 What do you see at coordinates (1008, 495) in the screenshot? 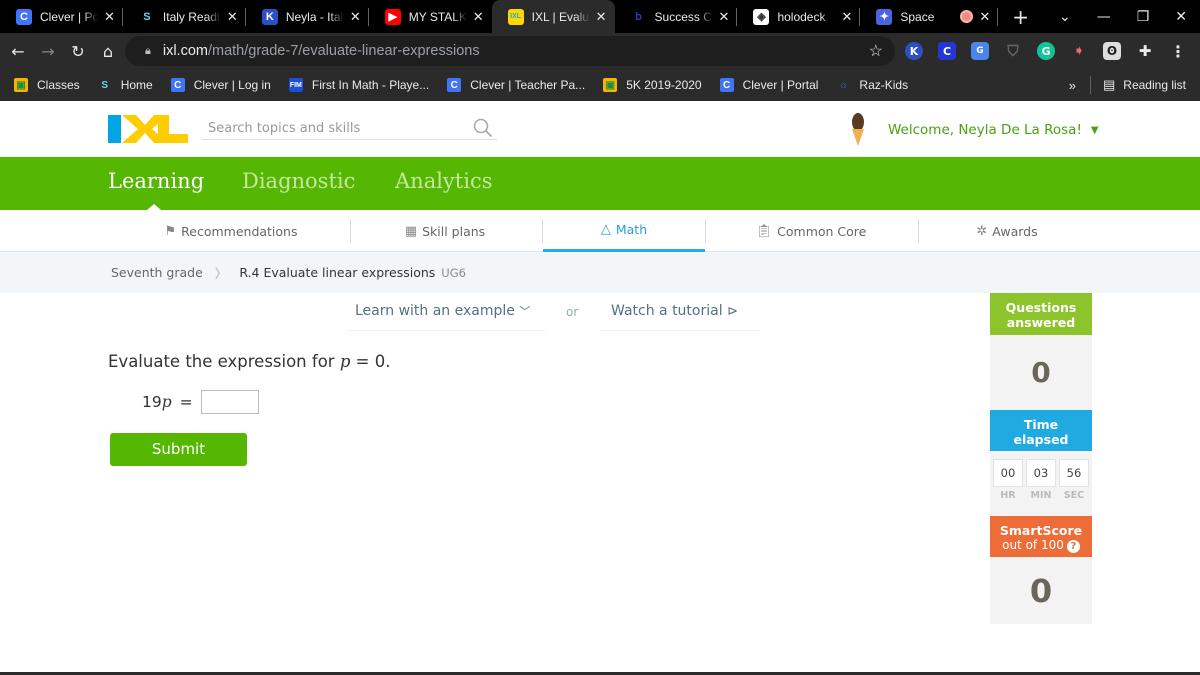
I see `unit-hr: HR` at bounding box center [1008, 495].